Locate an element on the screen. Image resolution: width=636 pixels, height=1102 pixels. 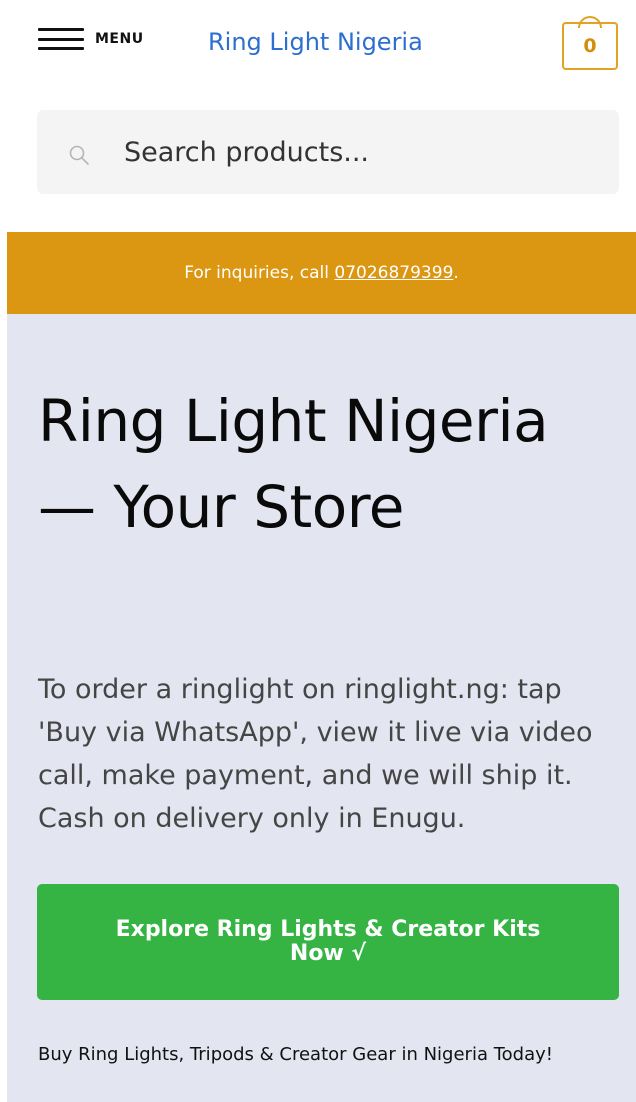
cart-button: 0 is located at coordinates (590, 43).